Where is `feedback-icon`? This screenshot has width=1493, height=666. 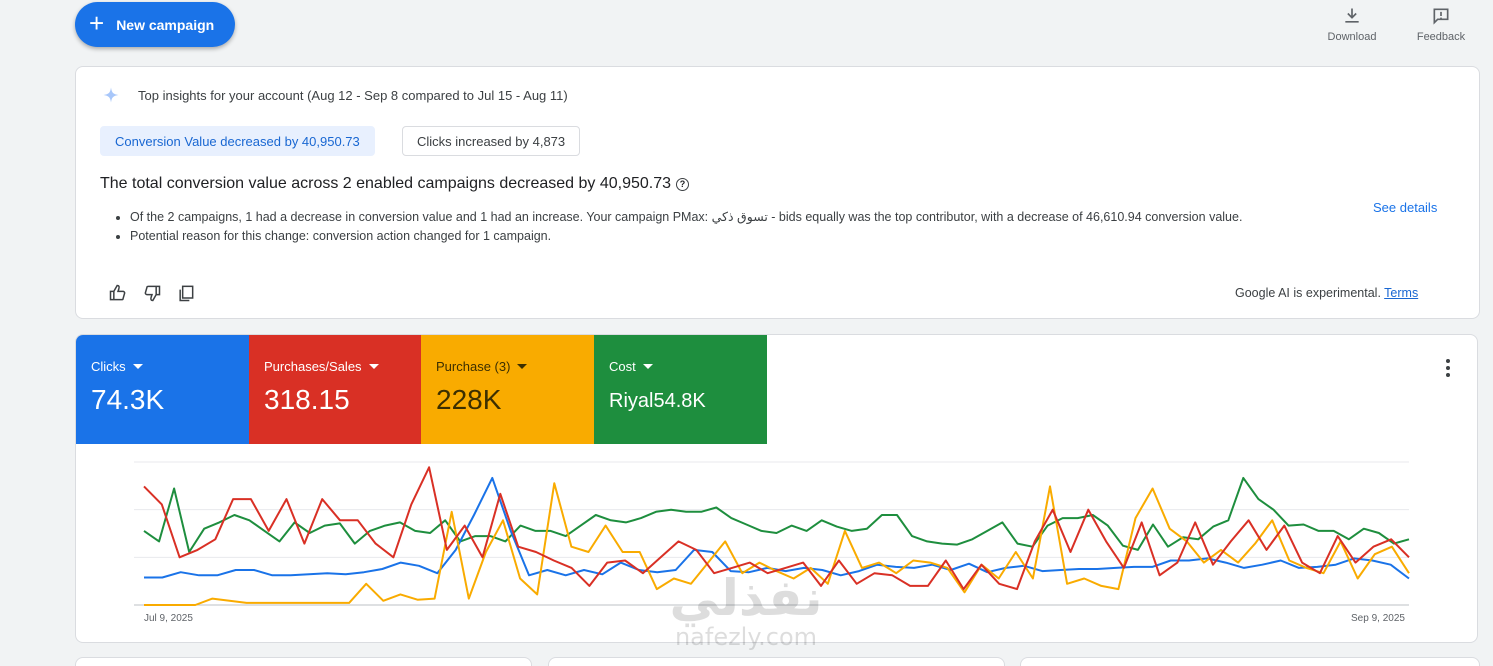
feedback-icon is located at coordinates (1441, 16).